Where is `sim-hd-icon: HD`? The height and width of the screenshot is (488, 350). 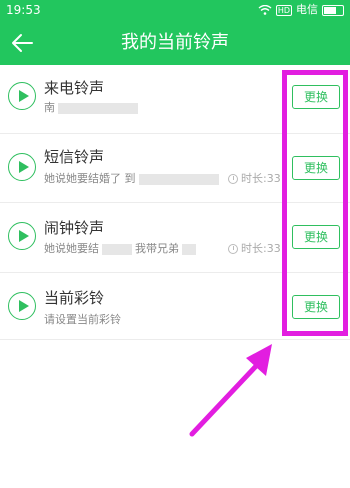
sim-hd-icon: HD is located at coordinates (283, 10).